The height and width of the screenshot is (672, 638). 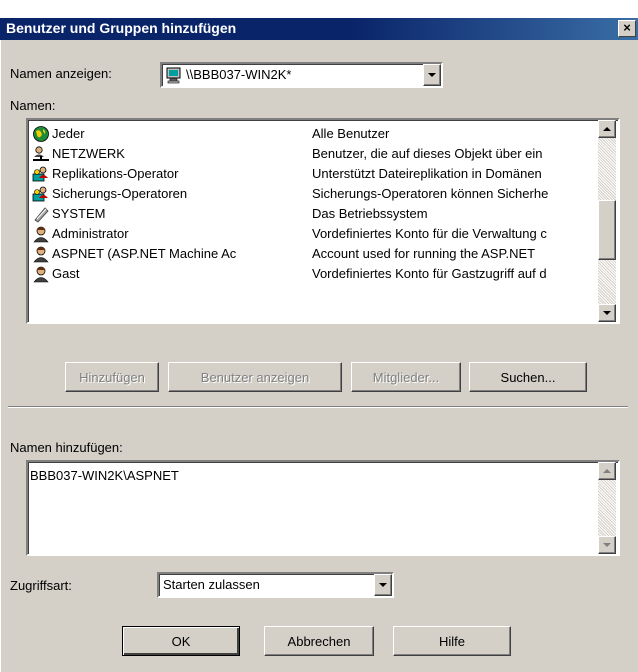 I want to click on help-button: Hilfe, so click(x=452, y=641).